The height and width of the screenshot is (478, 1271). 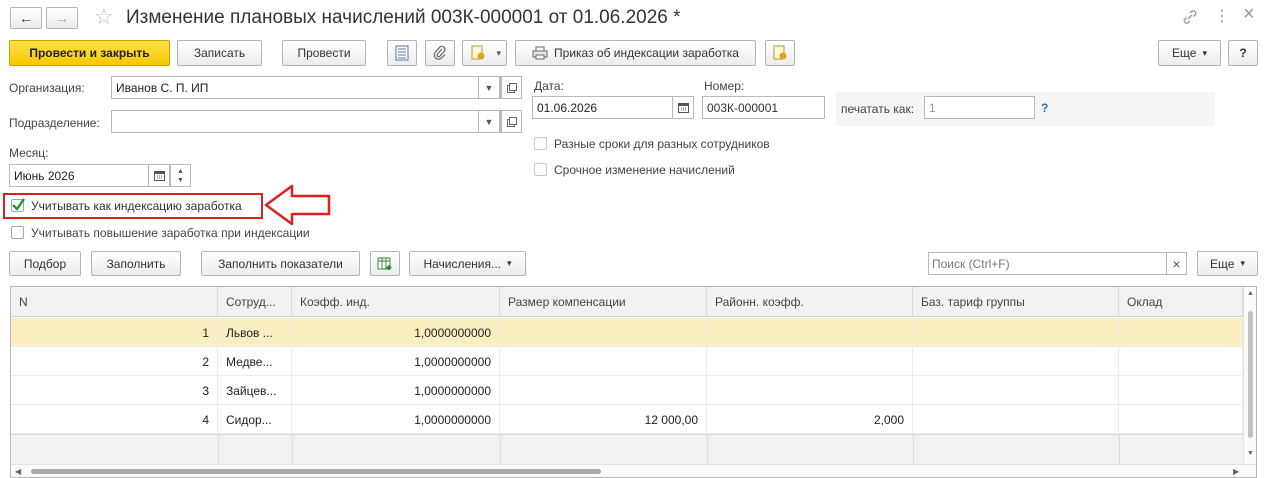 What do you see at coordinates (136, 206) in the screenshot?
I see `index-checkbox-label: Учитывать как индексацию заработка` at bounding box center [136, 206].